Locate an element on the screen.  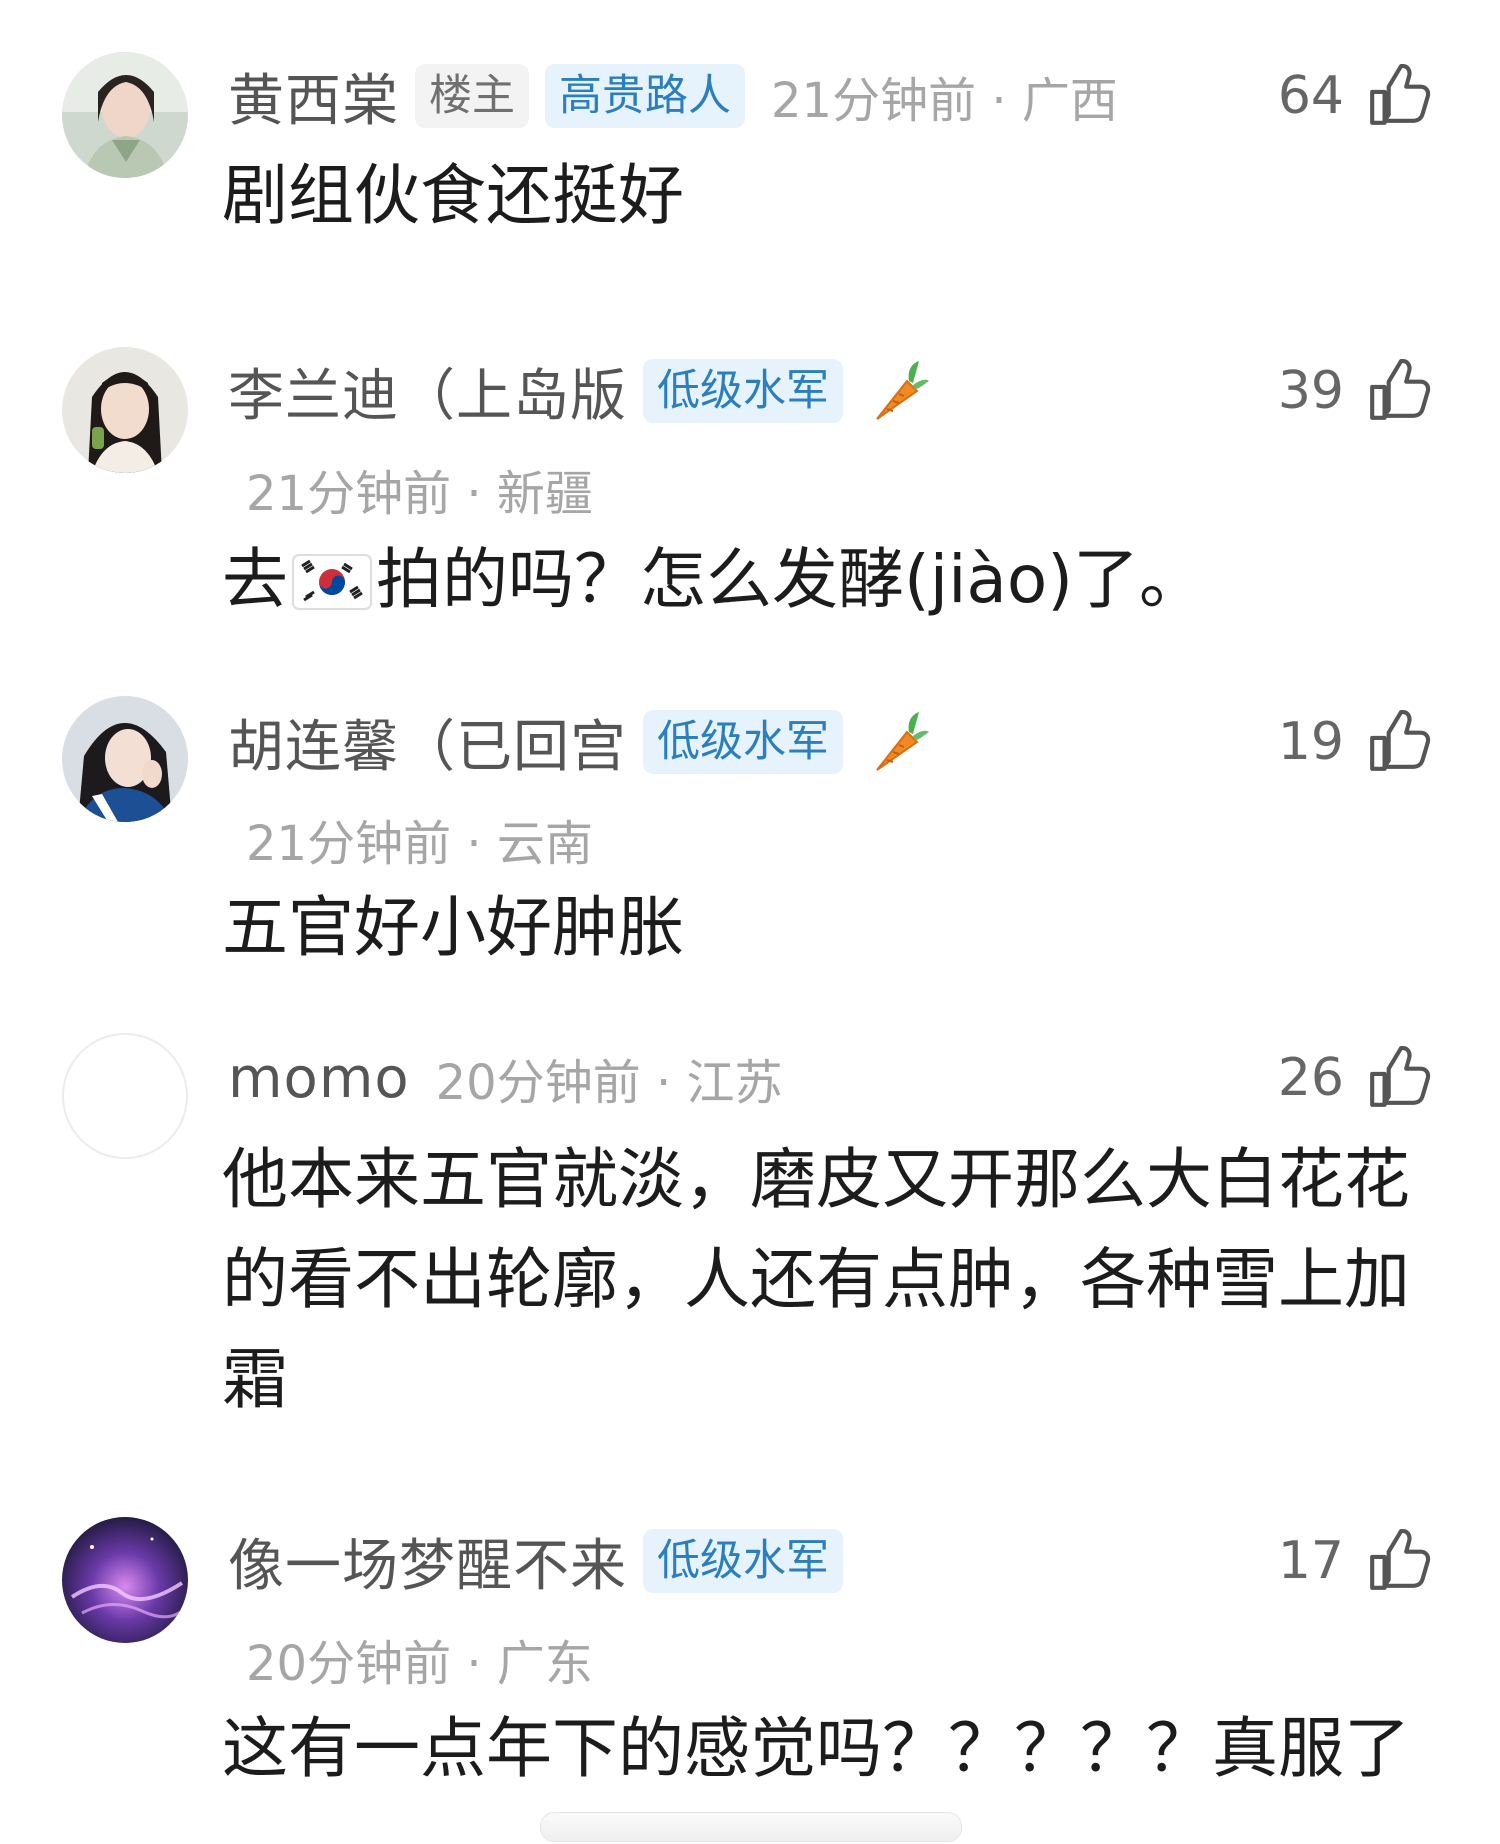
time-location: 21分钟前 · 新疆 is located at coordinates (419, 494).